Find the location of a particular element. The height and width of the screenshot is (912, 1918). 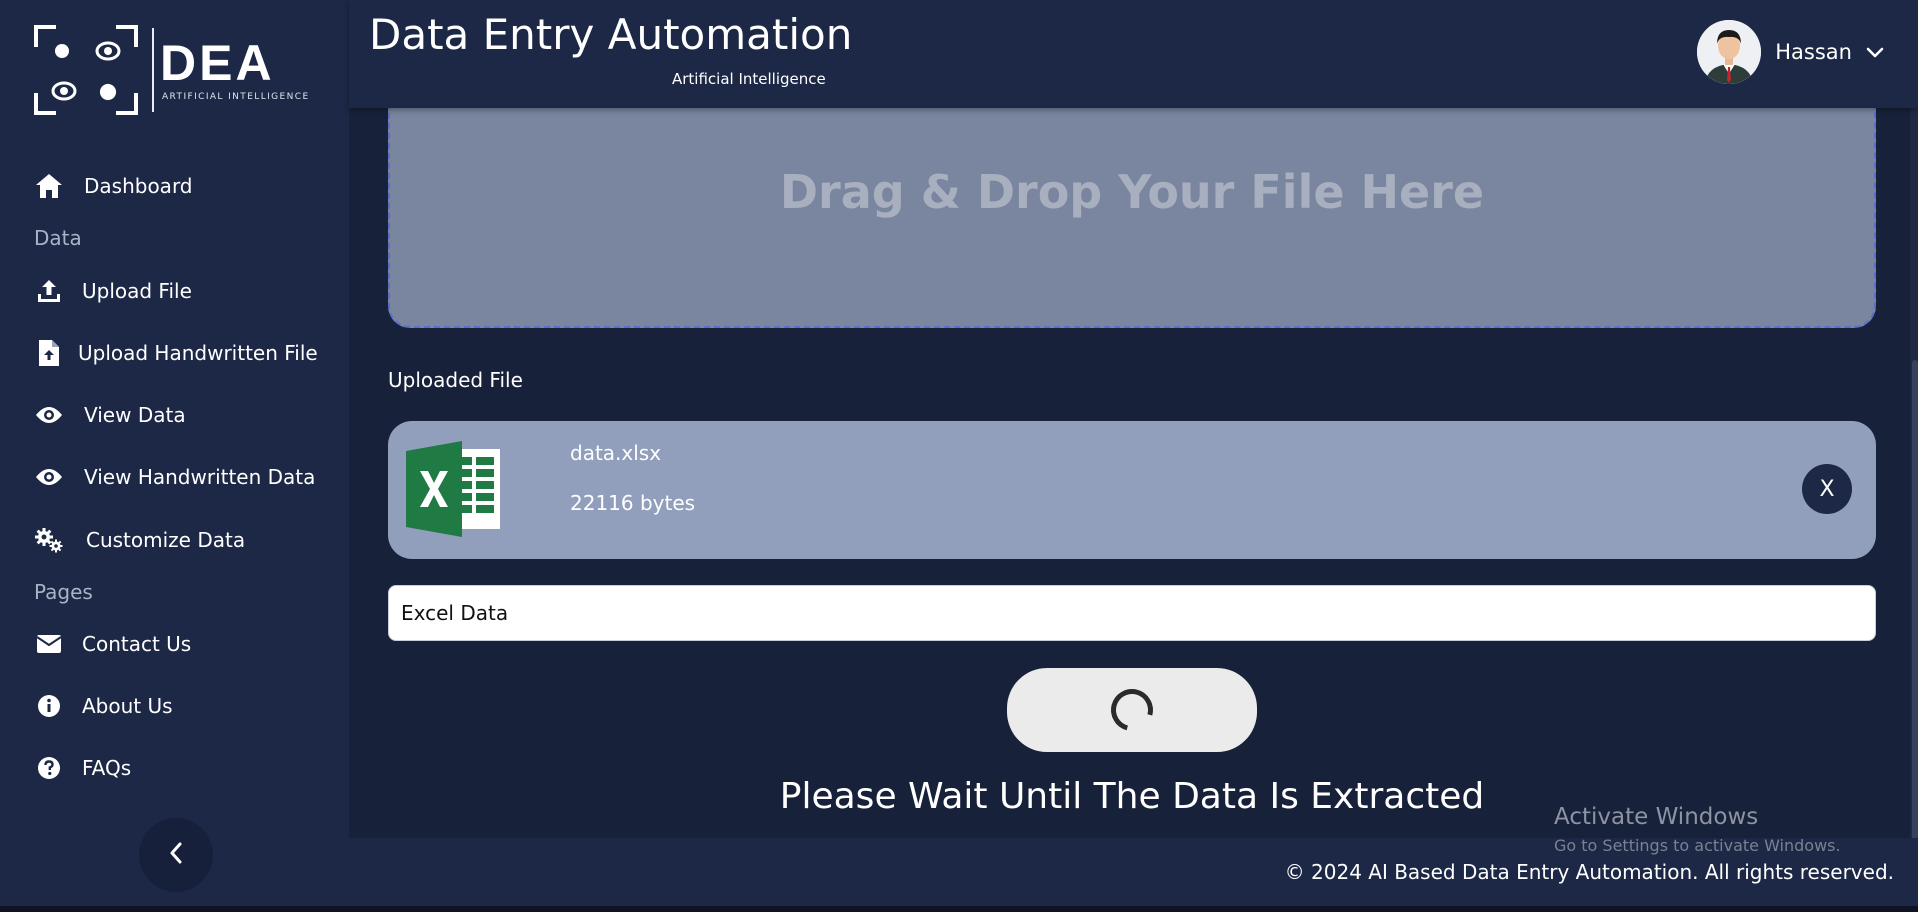

chevron-left-icon is located at coordinates (176, 855).